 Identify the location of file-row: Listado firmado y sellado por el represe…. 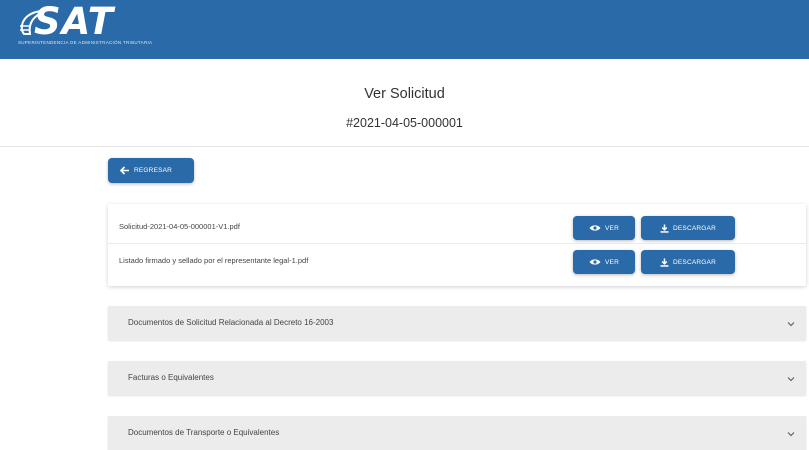
(457, 260).